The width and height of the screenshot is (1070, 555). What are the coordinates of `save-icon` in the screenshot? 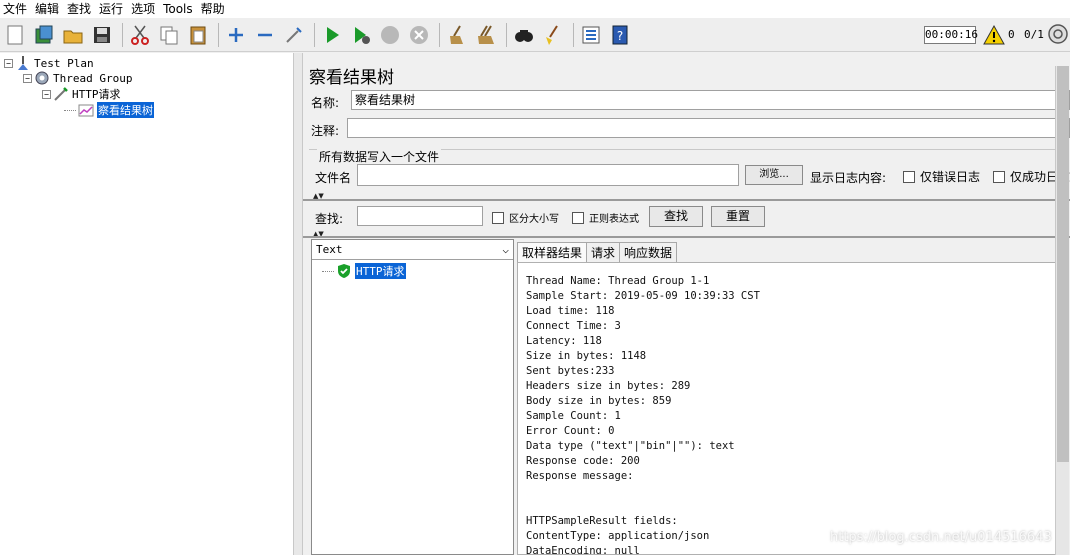 It's located at (102, 34).